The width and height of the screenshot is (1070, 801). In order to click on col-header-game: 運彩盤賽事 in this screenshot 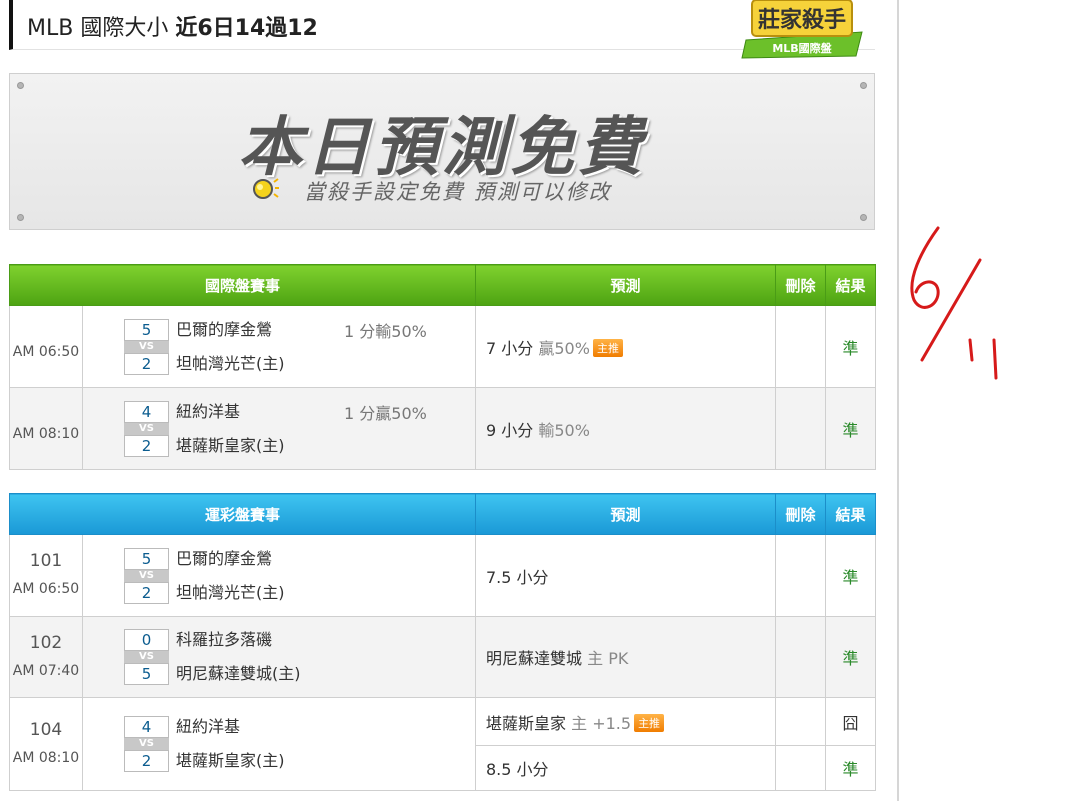, I will do `click(242, 514)`.